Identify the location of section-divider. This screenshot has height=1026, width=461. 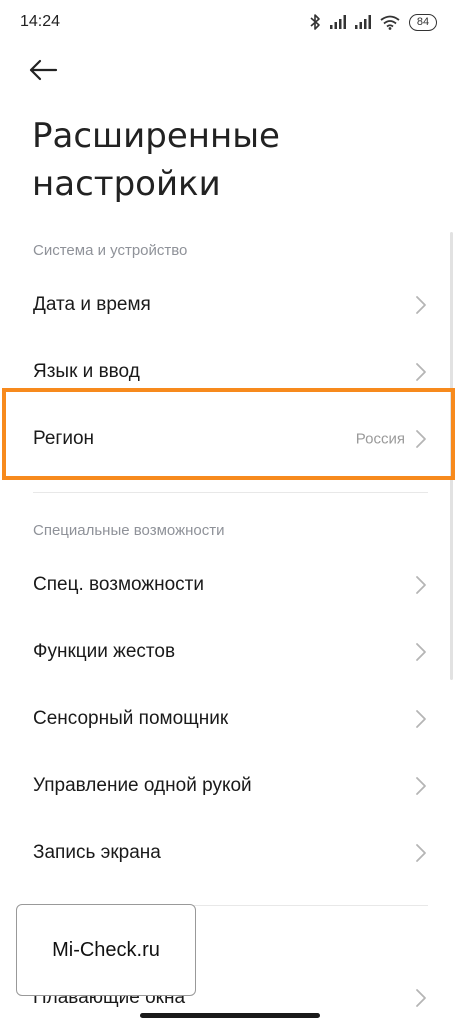
(230, 492).